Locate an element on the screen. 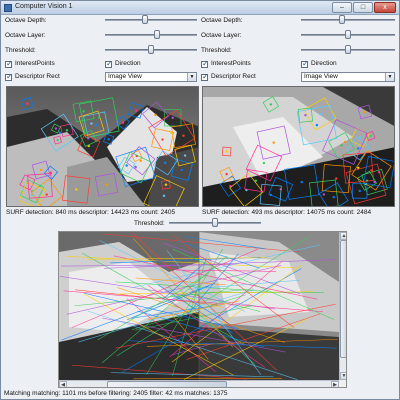 This screenshot has height=400, width=400. left-octave-depth-slider is located at coordinates (151, 20).